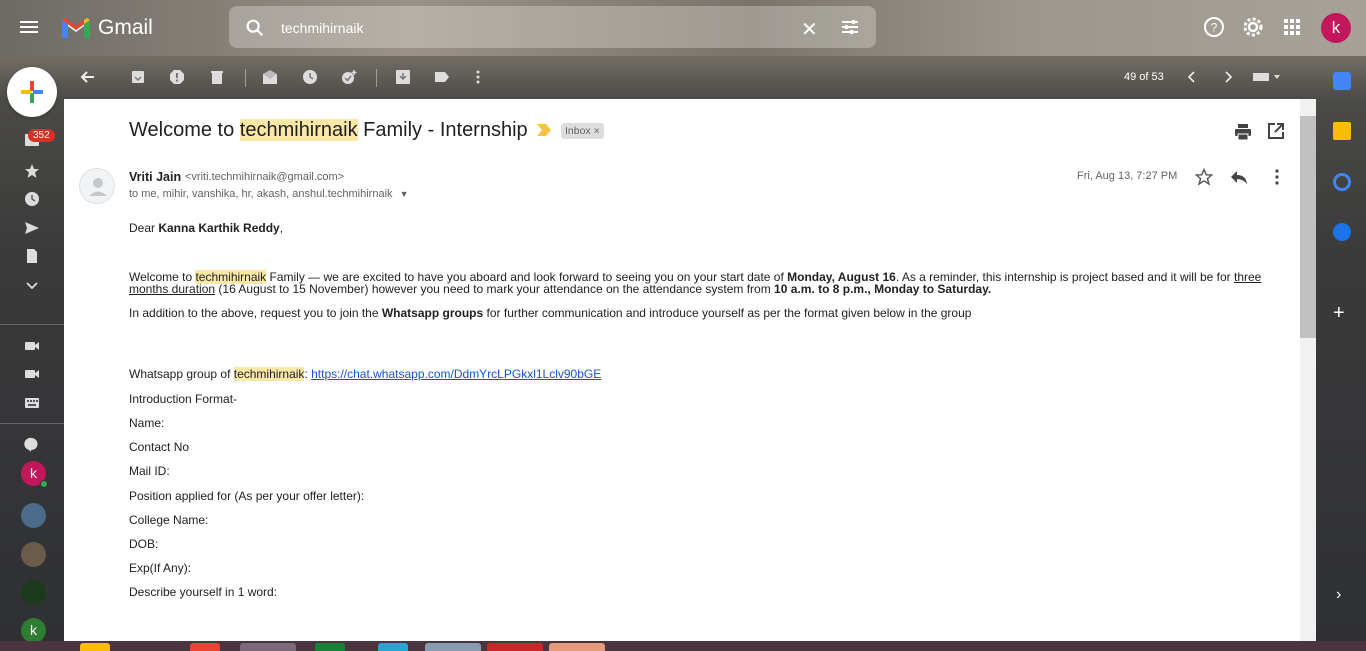 The height and width of the screenshot is (651, 1366). I want to click on keyboard-icon, so click(32, 403).